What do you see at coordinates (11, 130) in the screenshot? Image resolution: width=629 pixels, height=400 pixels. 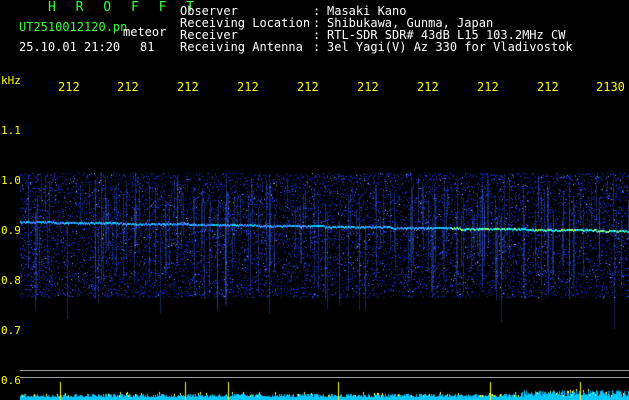 I see `y-tick-1-1: 1.1` at bounding box center [11, 130].